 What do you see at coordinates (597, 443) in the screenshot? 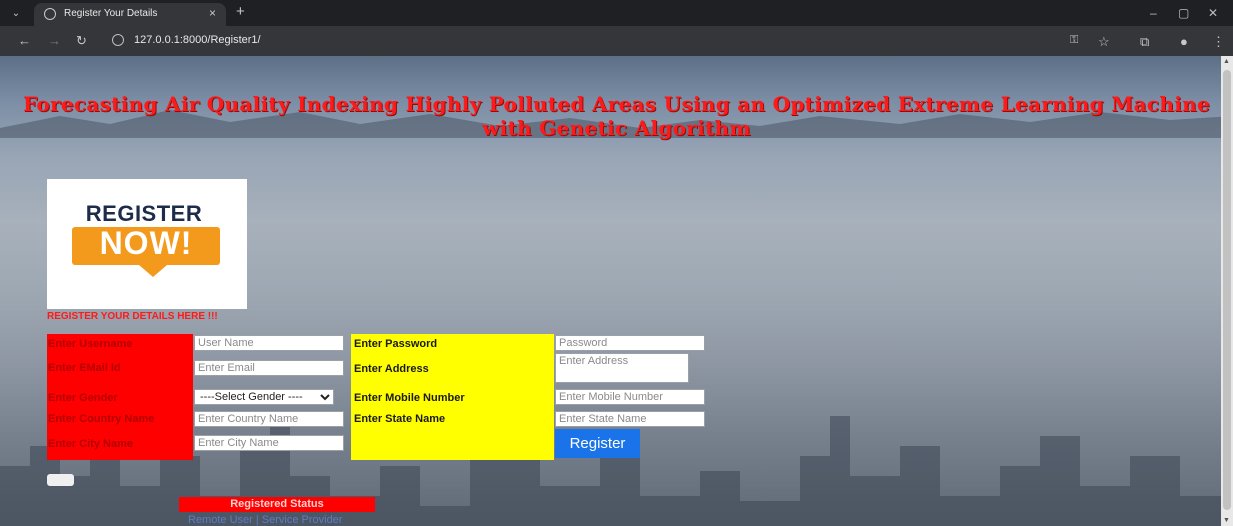
I see `register-button: Register` at bounding box center [597, 443].